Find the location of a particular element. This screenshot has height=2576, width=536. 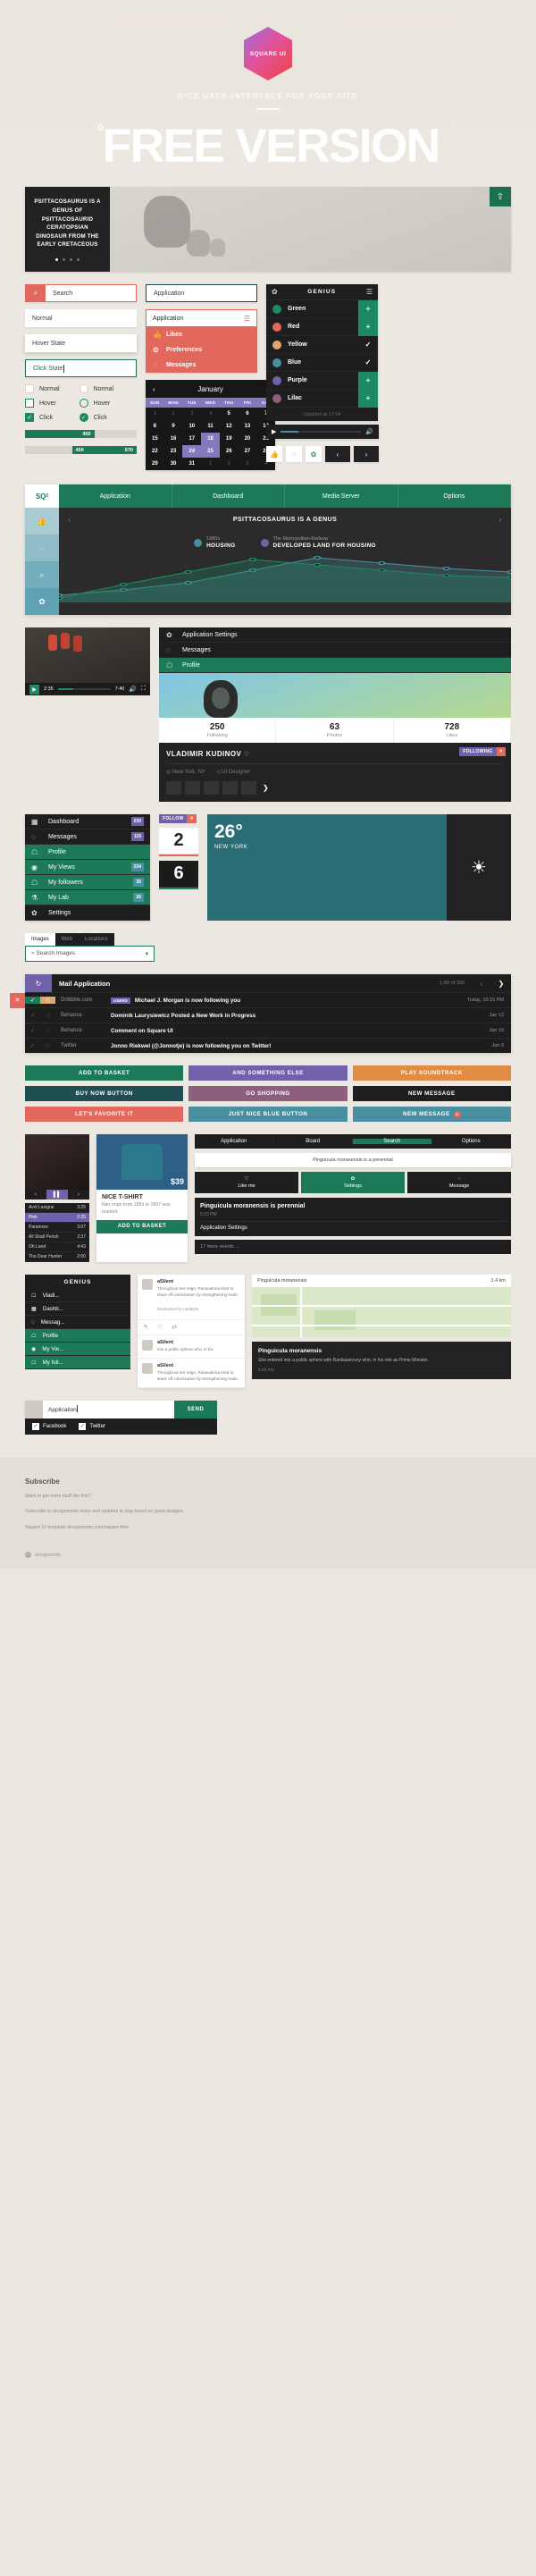

play-icon: ▌▌ is located at coordinates (57, 1195).